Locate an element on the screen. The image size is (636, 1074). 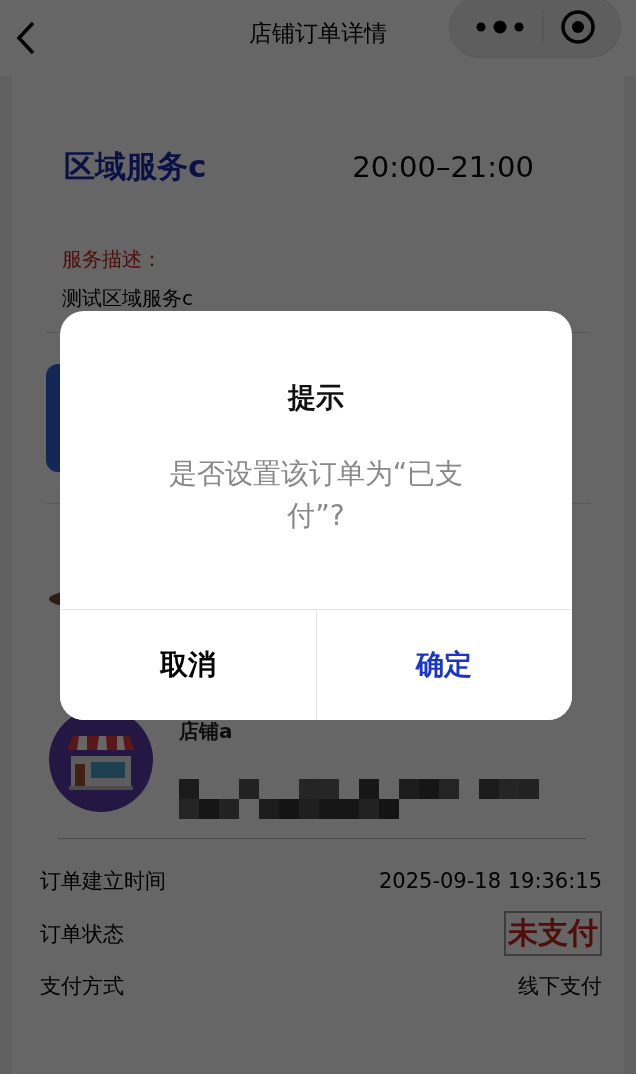
dialog-title: 提示 is located at coordinates (316, 398).